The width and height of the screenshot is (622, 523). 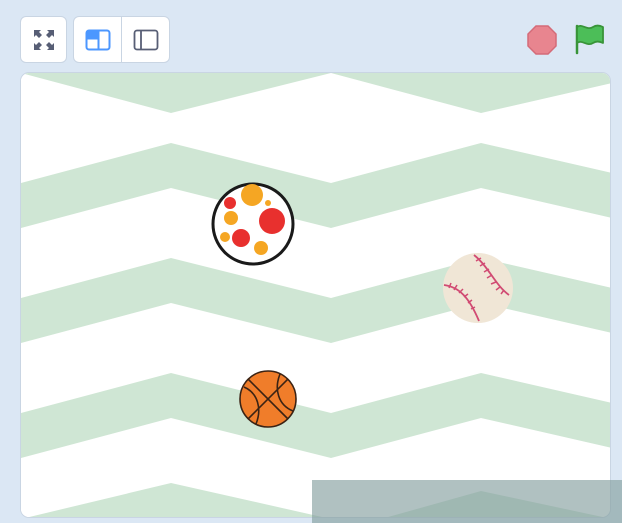 I want to click on fullscreen-button, so click(x=43, y=39).